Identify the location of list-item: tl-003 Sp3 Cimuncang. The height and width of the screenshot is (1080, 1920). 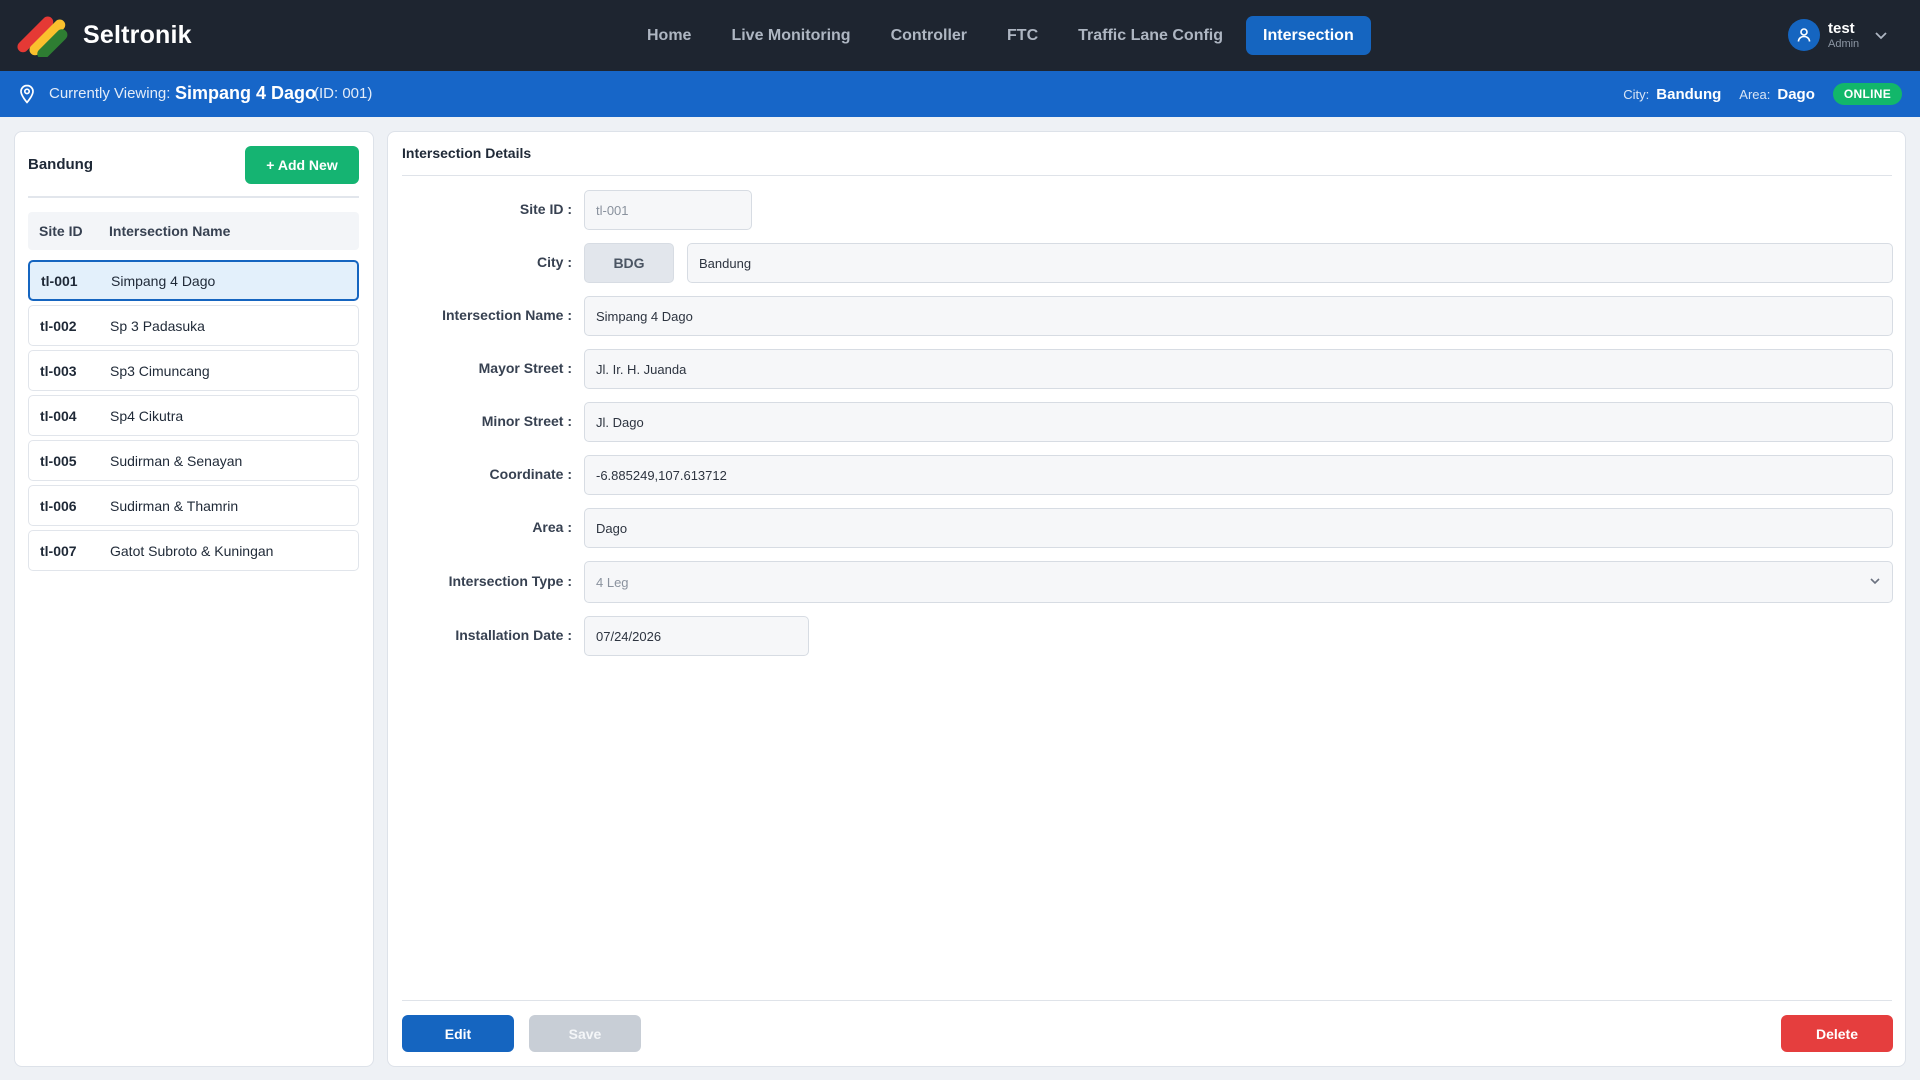
(193, 370).